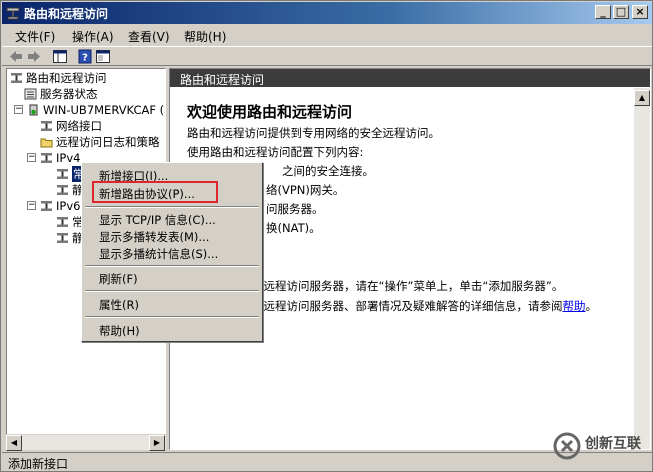 The width and height of the screenshot is (653, 472). What do you see at coordinates (31, 157) in the screenshot?
I see `expand-ipv4-toggle: −` at bounding box center [31, 157].